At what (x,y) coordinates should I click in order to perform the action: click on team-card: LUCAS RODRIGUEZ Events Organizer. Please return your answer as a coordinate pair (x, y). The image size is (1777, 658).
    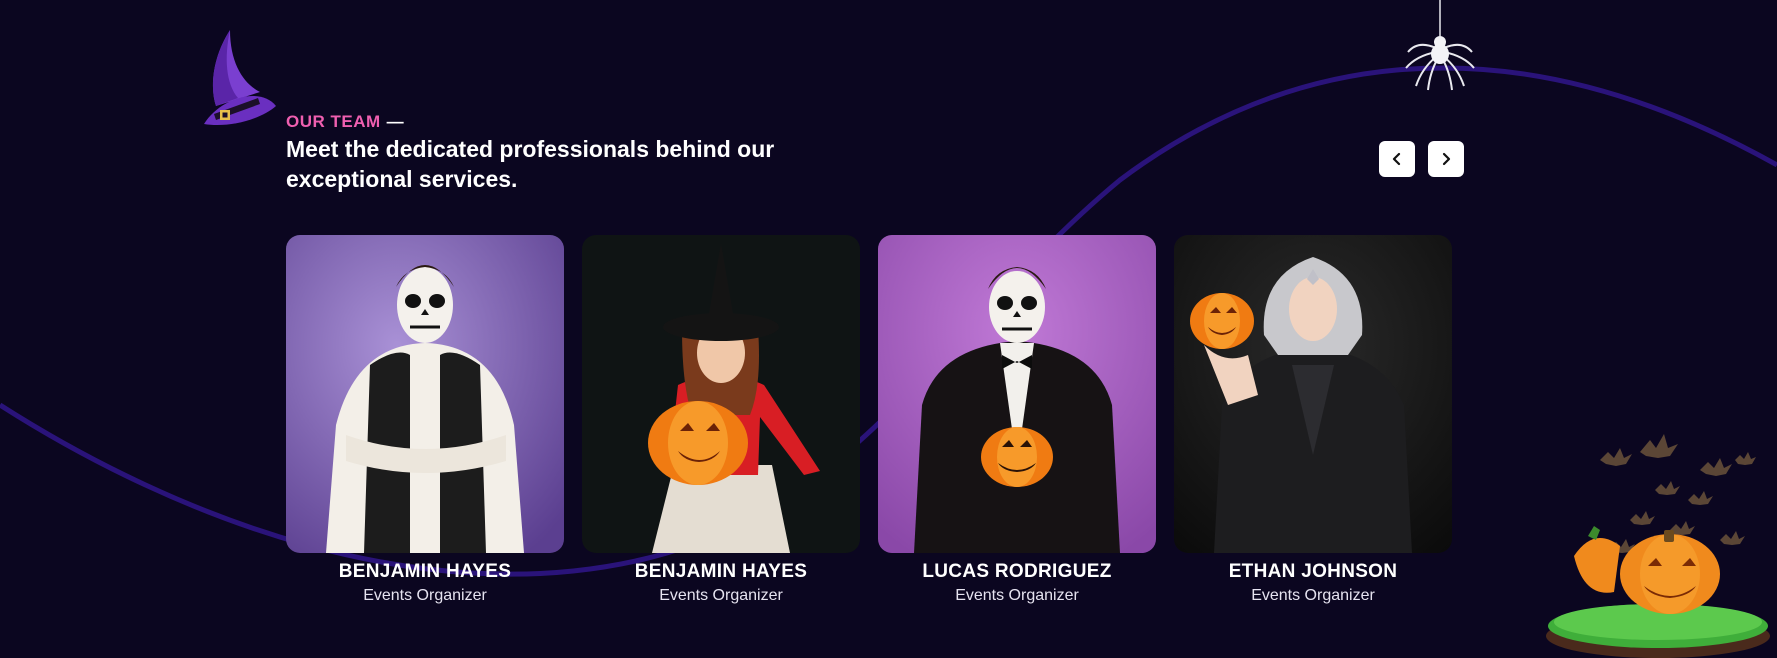
    Looking at the image, I should click on (1017, 420).